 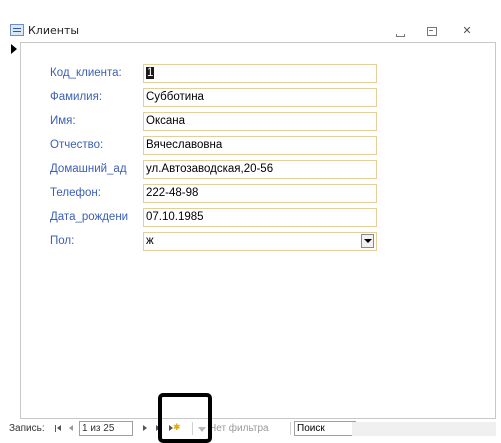 I want to click on first-name-field: Оксана, so click(x=260, y=121).